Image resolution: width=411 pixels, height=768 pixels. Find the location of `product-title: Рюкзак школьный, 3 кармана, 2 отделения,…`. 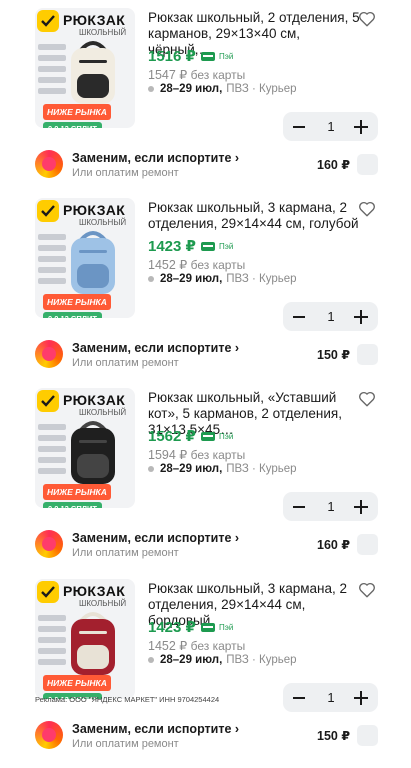

product-title: Рюкзак школьный, 3 кармана, 2 отделения,… is located at coordinates (254, 216).